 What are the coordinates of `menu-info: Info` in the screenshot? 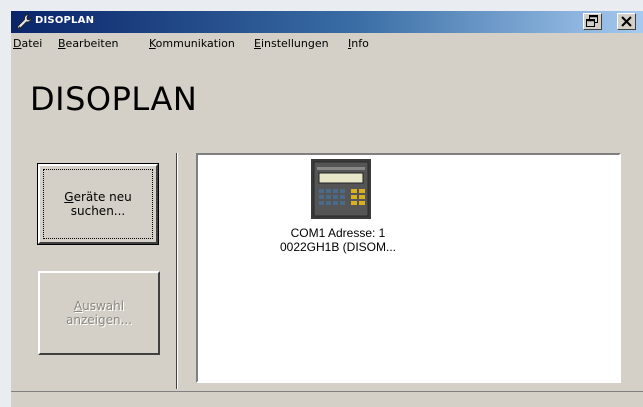 It's located at (358, 43).